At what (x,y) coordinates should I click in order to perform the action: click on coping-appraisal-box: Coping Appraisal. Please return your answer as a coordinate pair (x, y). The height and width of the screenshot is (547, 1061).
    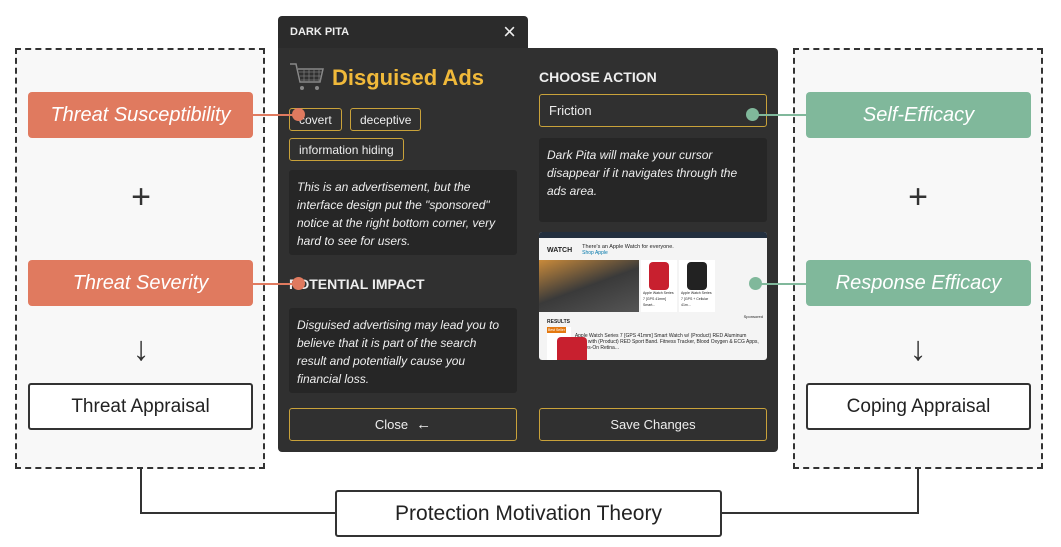
    Looking at the image, I should click on (918, 406).